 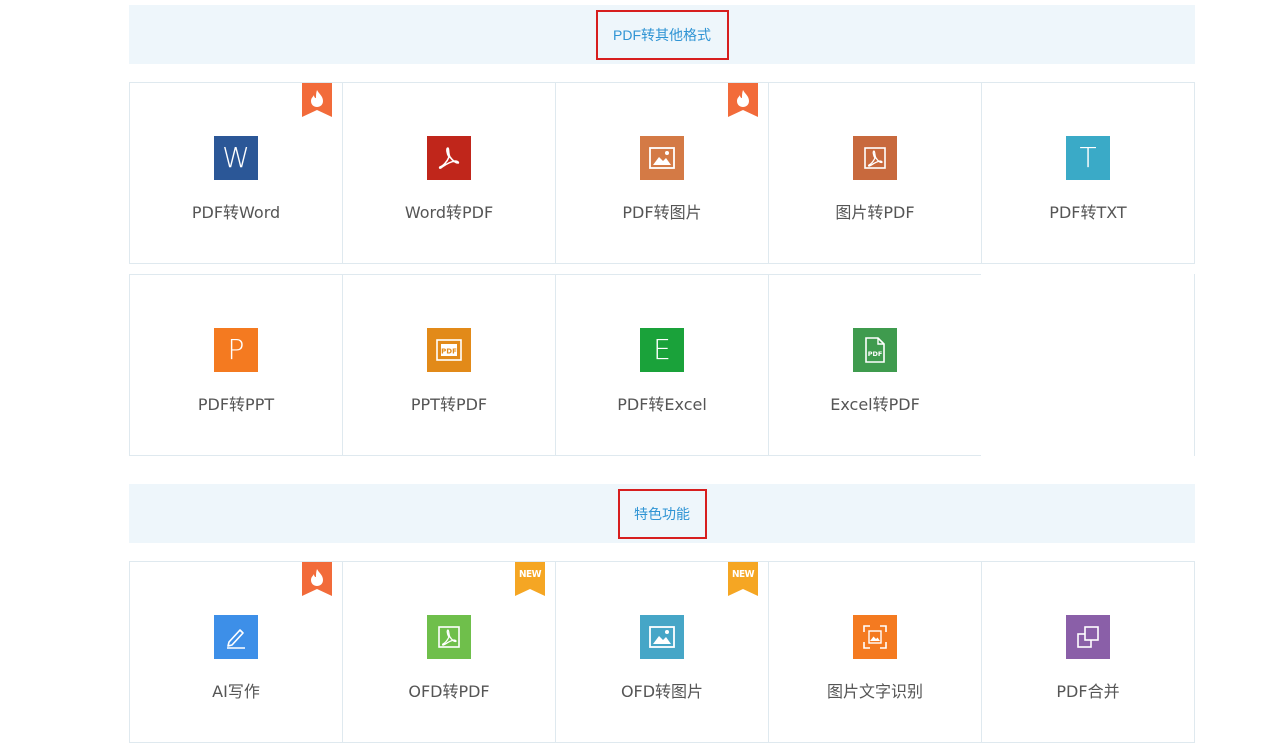 I want to click on tool-label: 图片转PDF, so click(x=875, y=212).